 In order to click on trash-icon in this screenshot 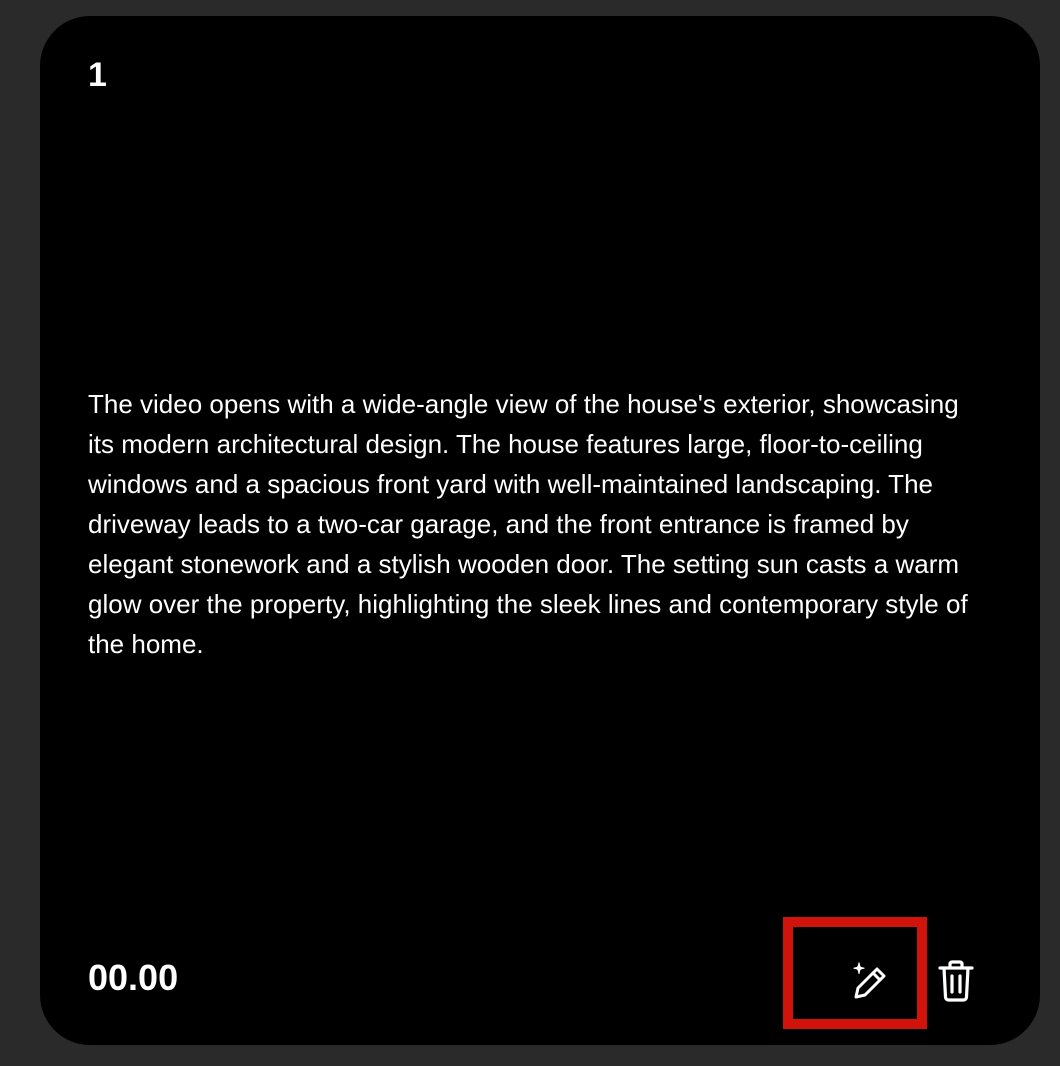, I will do `click(956, 981)`.